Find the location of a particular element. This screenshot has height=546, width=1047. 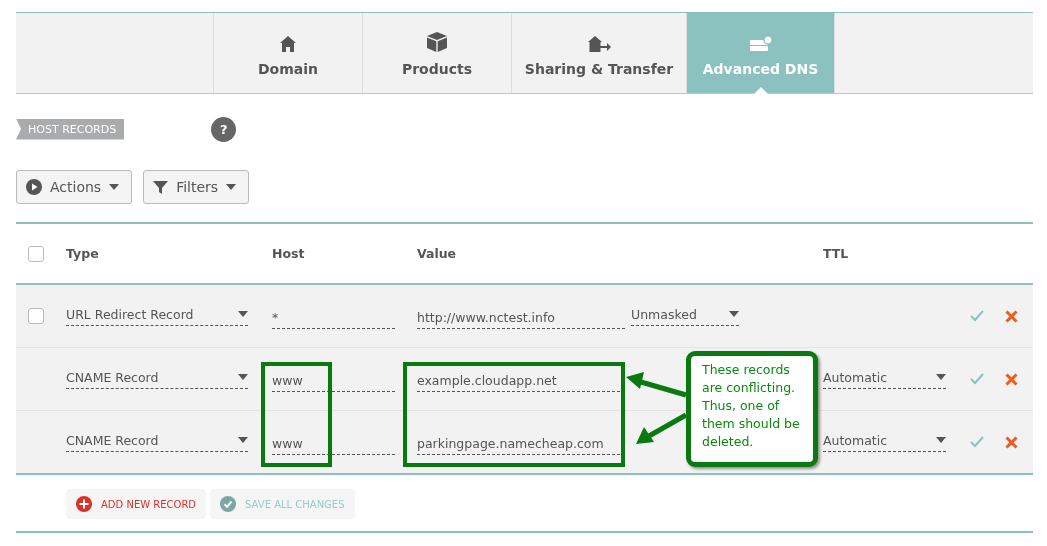

plus-icon is located at coordinates (84, 504).